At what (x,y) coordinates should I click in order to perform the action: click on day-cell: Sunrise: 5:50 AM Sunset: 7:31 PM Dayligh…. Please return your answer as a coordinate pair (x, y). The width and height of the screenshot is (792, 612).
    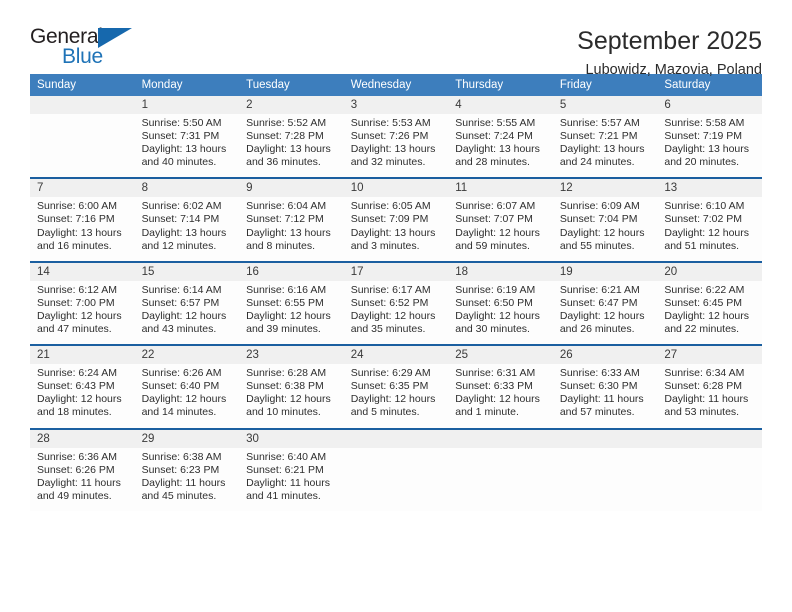
    Looking at the image, I should click on (187, 146).